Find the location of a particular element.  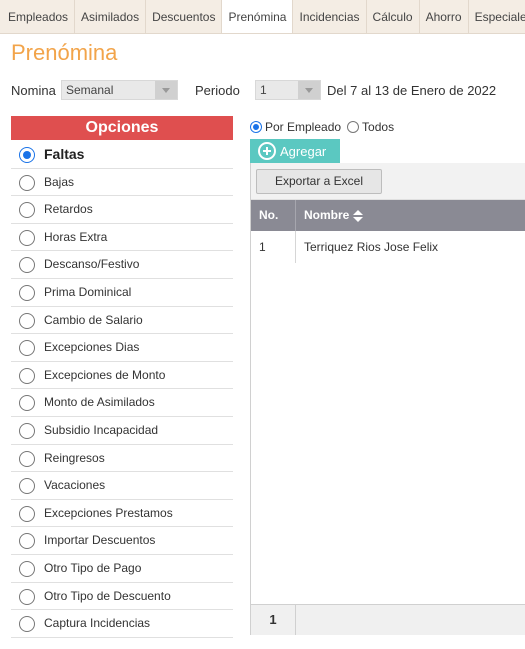

option-label: Horas Extra is located at coordinates (76, 236).